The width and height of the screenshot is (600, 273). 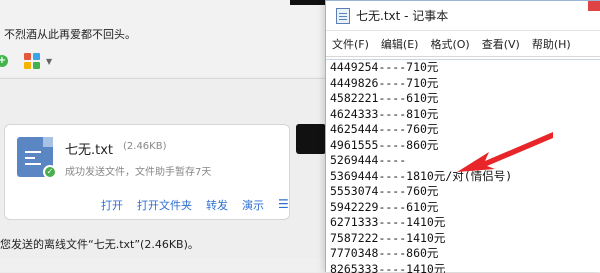 I want to click on file-status: 成功发送文件，文件助手暂存7天, so click(x=138, y=170).